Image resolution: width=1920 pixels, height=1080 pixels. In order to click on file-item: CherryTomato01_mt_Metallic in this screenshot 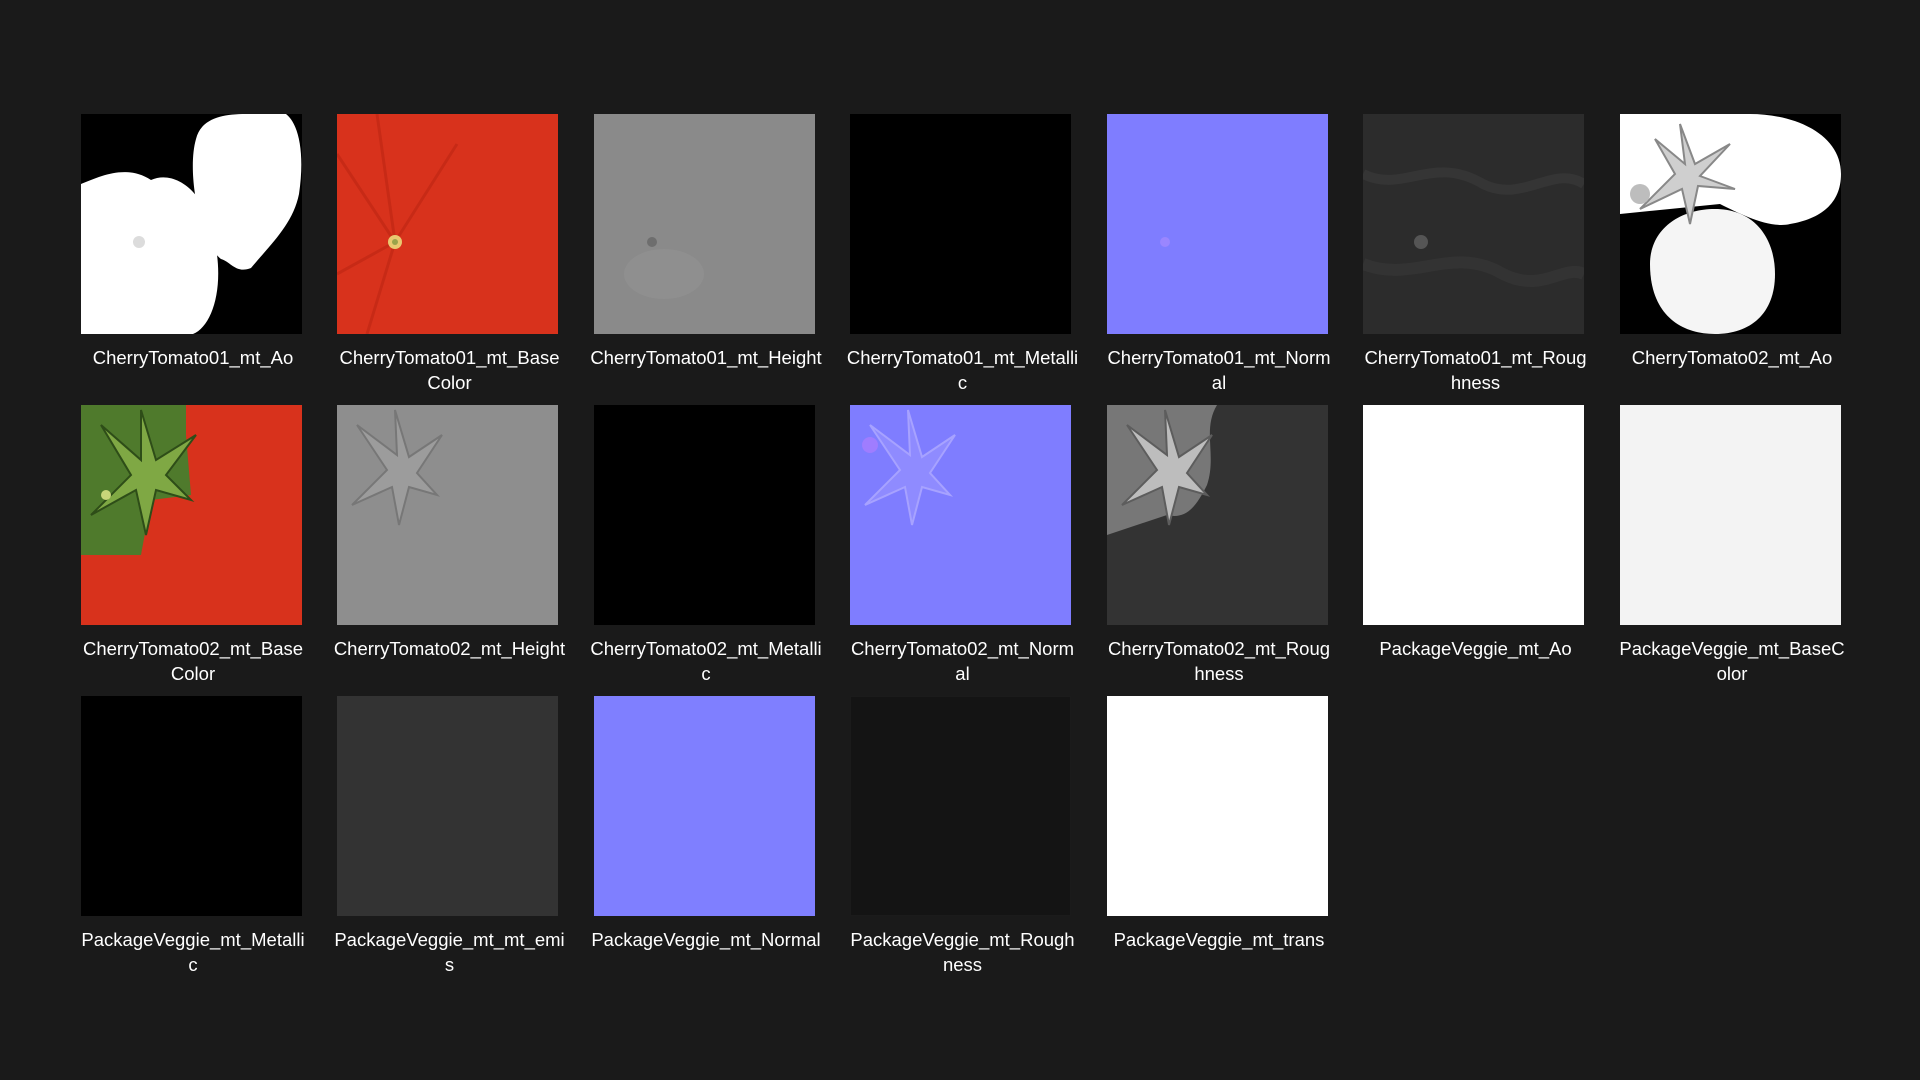, I will do `click(962, 259)`.